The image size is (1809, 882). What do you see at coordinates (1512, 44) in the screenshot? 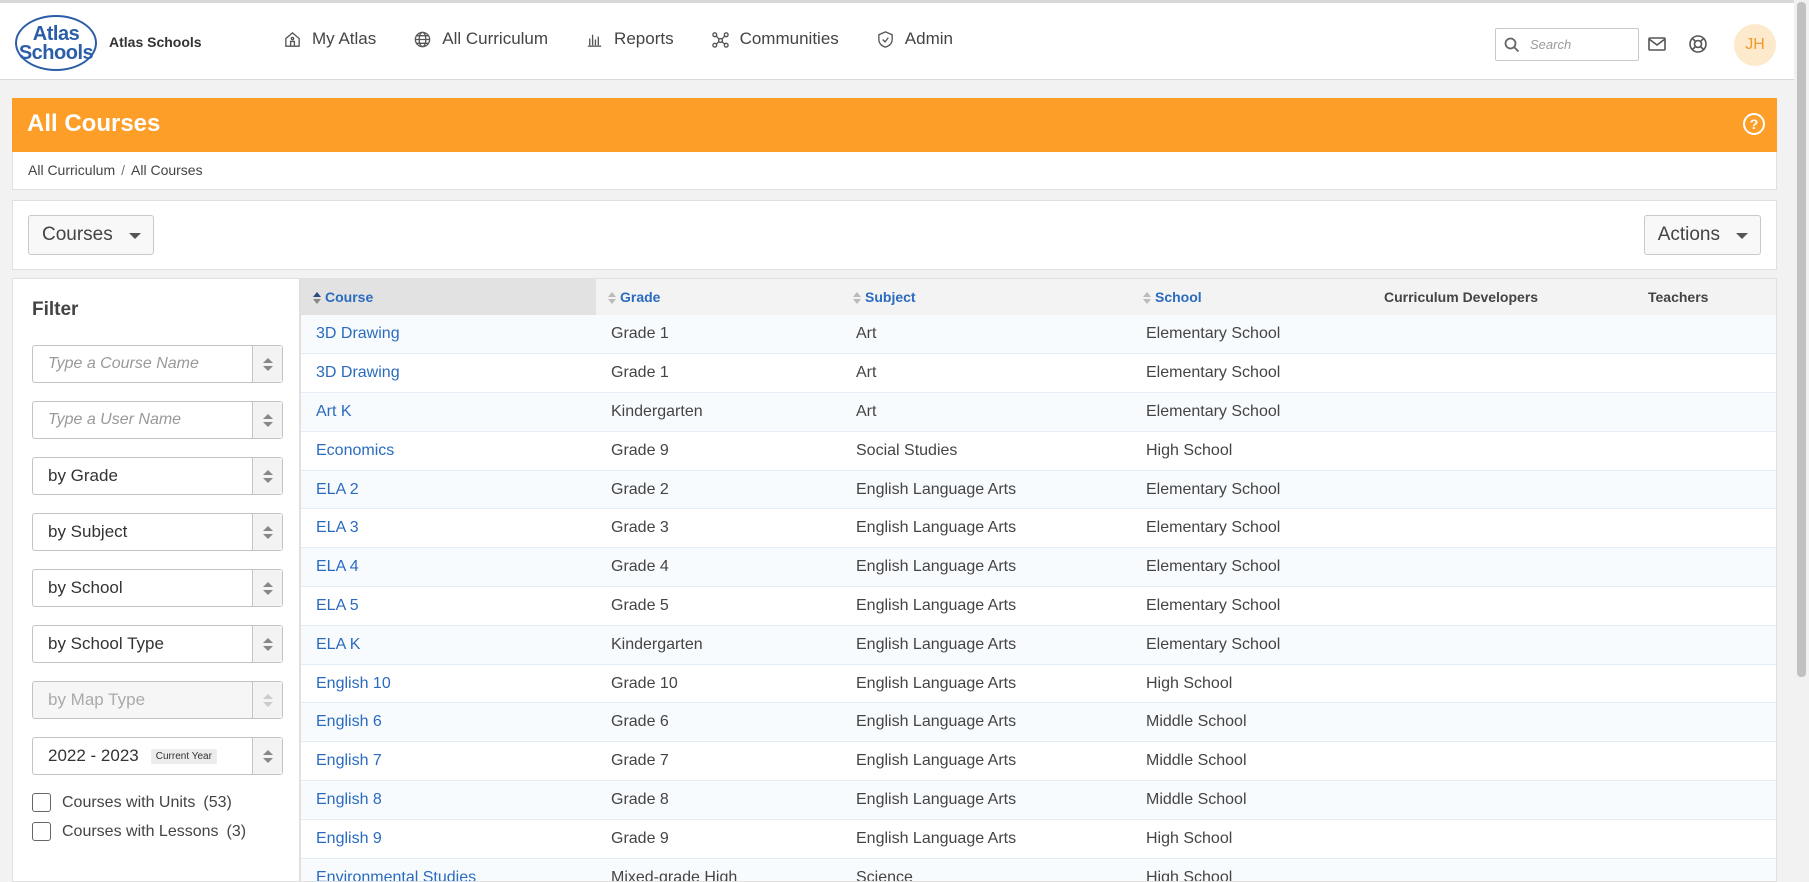
I see `search-icon` at bounding box center [1512, 44].